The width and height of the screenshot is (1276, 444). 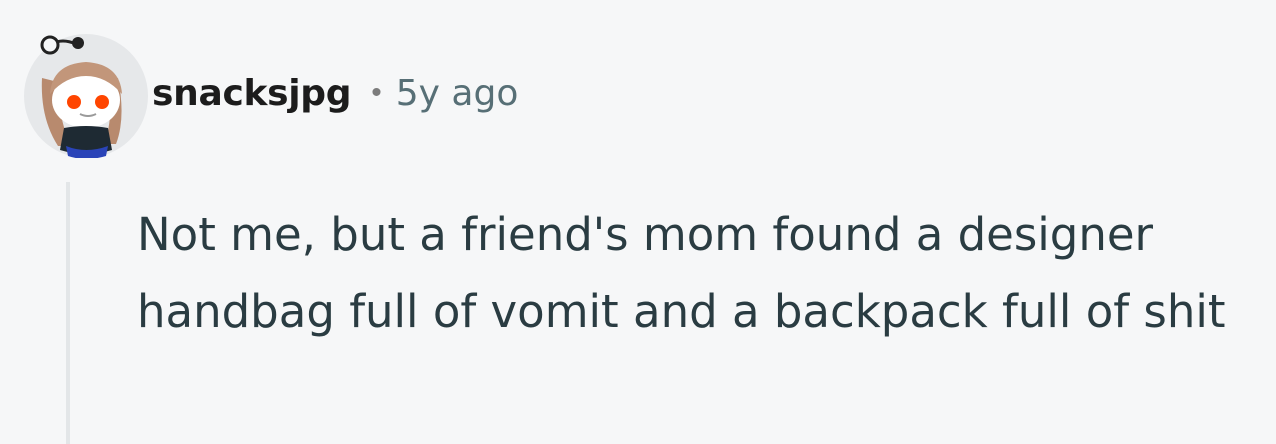 What do you see at coordinates (86, 96) in the screenshot?
I see `snoo-avatar-icon` at bounding box center [86, 96].